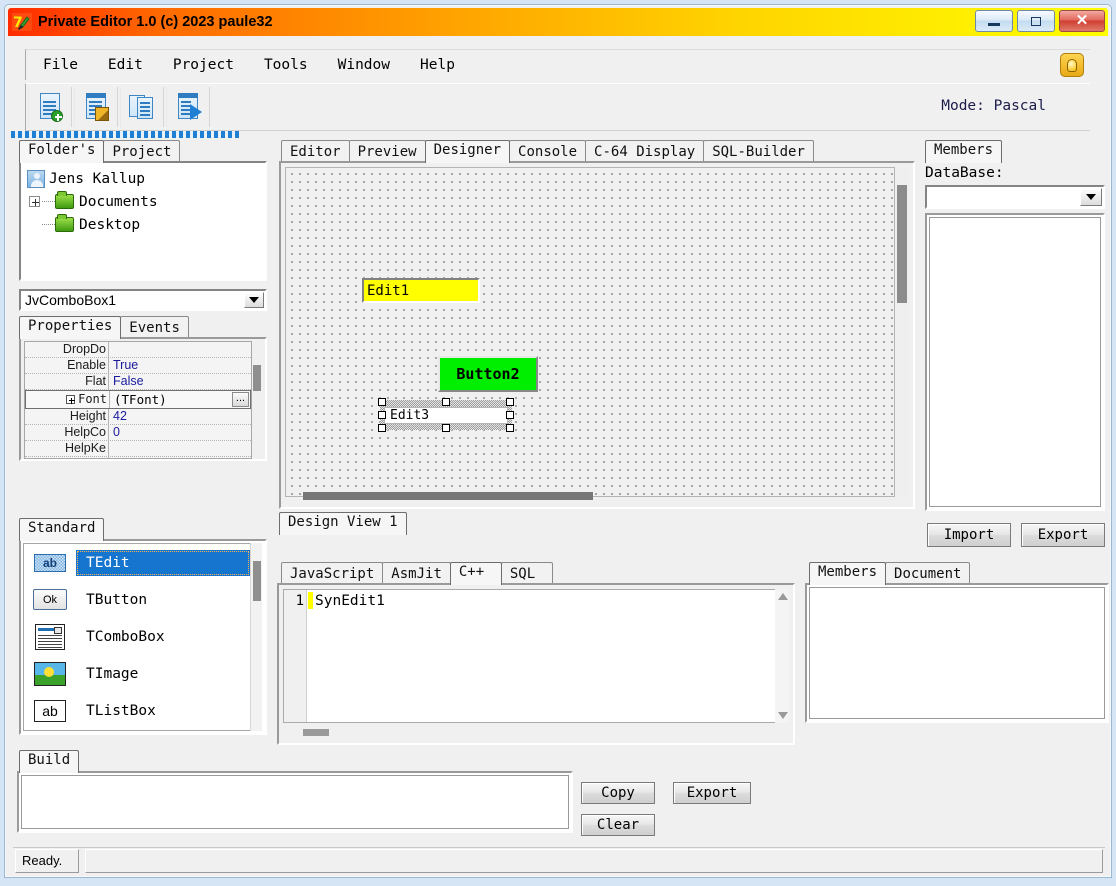  I want to click on tab-events: Events, so click(154, 327).